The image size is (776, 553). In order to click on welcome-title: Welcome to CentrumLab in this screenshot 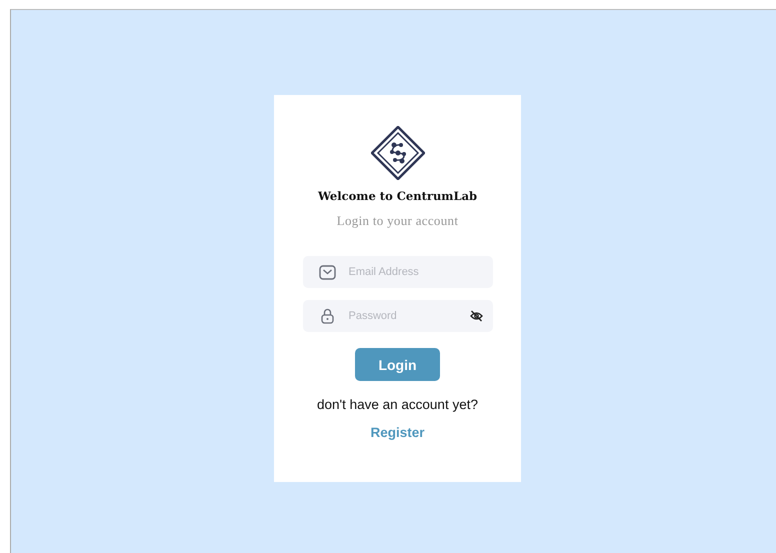, I will do `click(398, 196)`.